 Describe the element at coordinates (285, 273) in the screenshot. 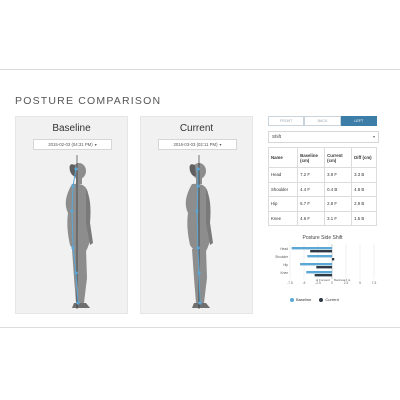

I see `category-label: Knee` at that location.